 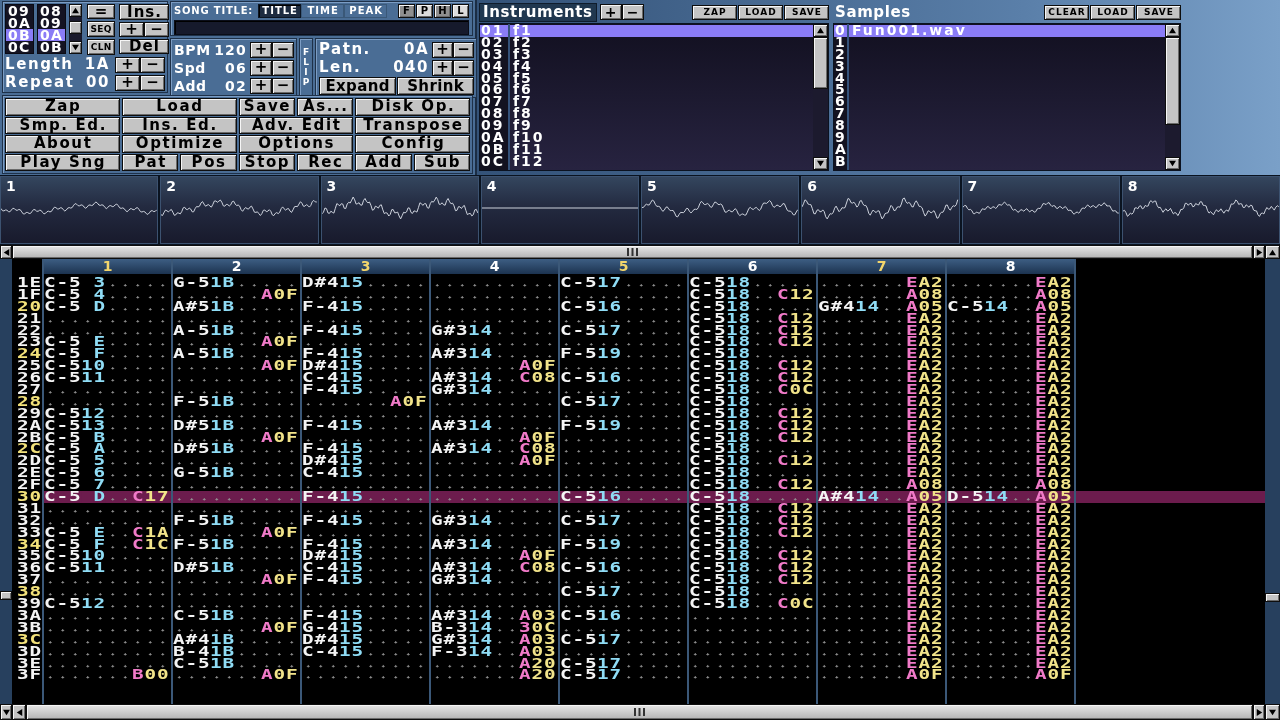 What do you see at coordinates (460, 11) in the screenshot?
I see `toggle-button: L` at bounding box center [460, 11].